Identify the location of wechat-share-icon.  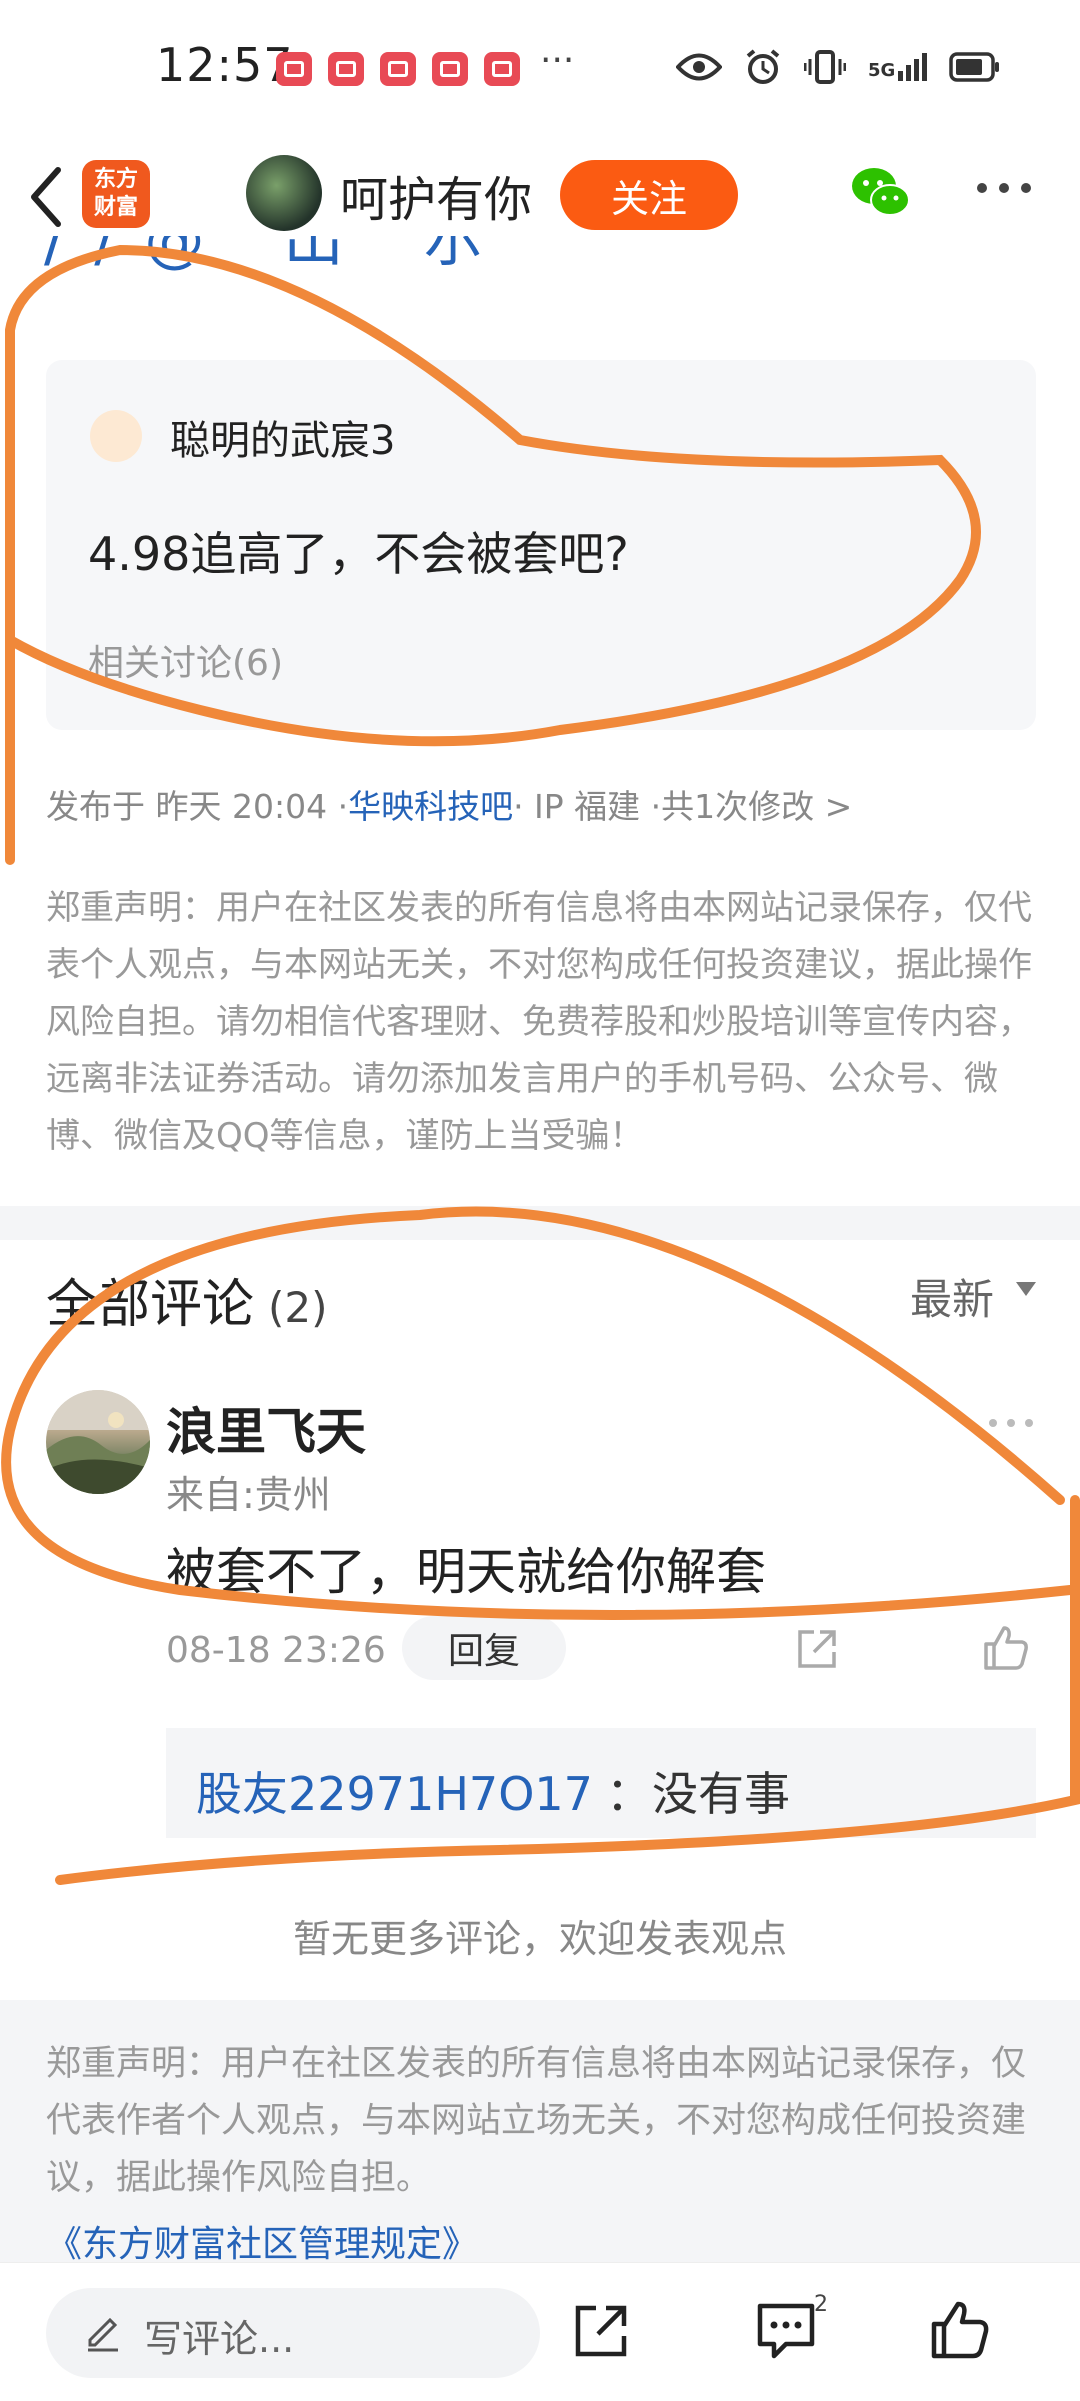
(880, 193).